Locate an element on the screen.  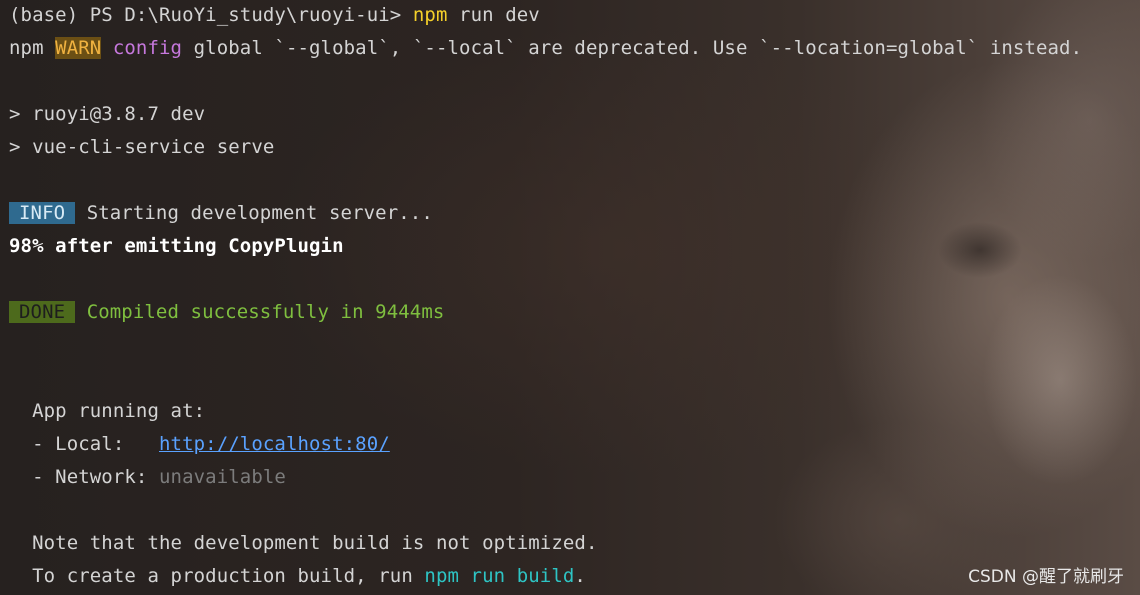
local-url-line: - Local: http://localhost:80/ is located at coordinates (574, 445).